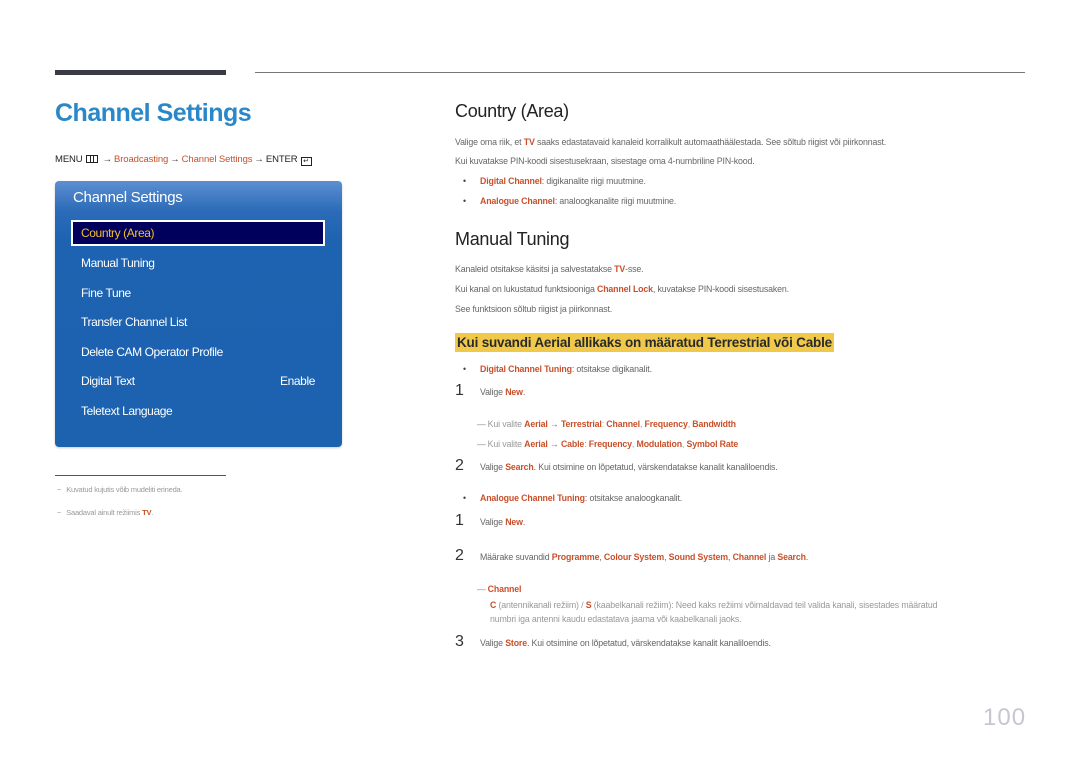 The image size is (1080, 763). Describe the element at coordinates (153, 113) in the screenshot. I see `page-title: Channel Settings` at that location.